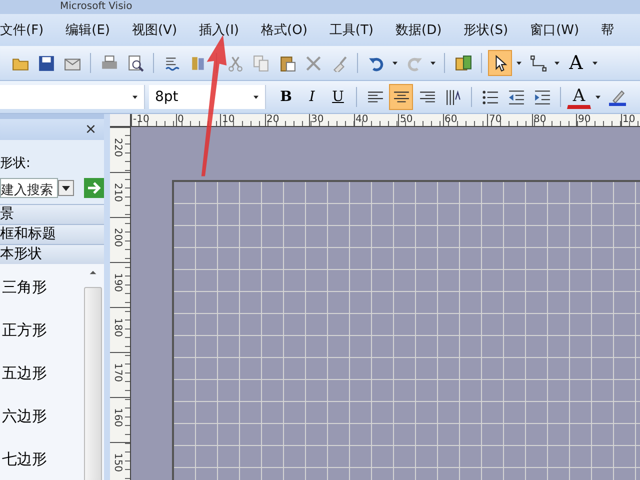 The height and width of the screenshot is (480, 640). What do you see at coordinates (485, 30) in the screenshot?
I see `menu-item: 形状(S)` at bounding box center [485, 30].